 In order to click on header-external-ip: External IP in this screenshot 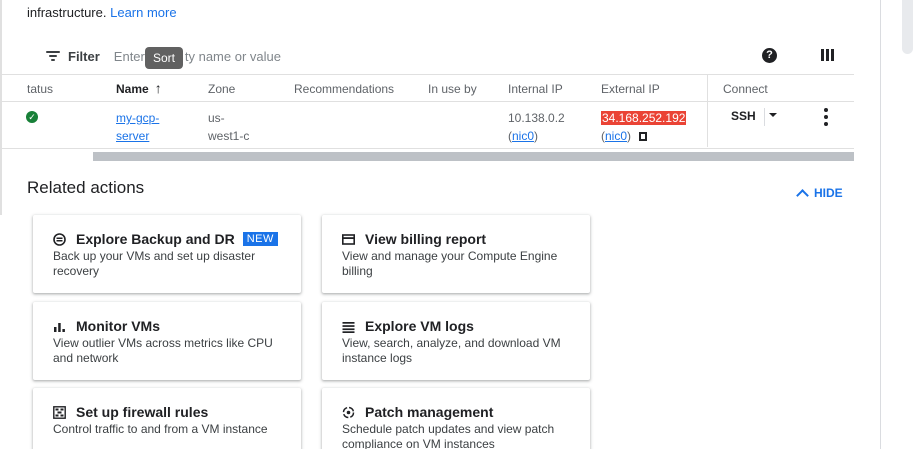, I will do `click(630, 89)`.